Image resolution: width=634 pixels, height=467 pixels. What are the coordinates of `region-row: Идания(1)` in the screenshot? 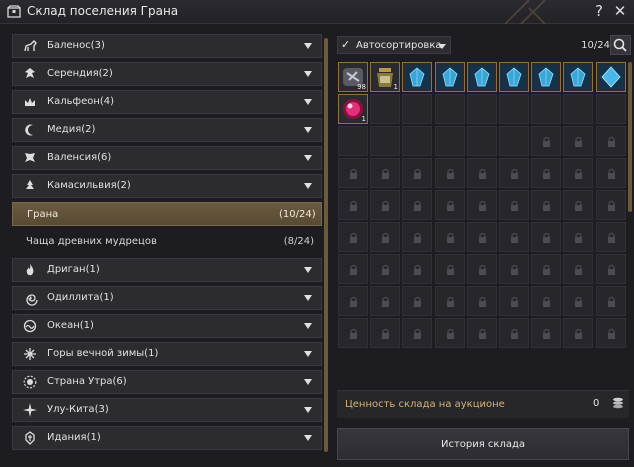 It's located at (167, 438).